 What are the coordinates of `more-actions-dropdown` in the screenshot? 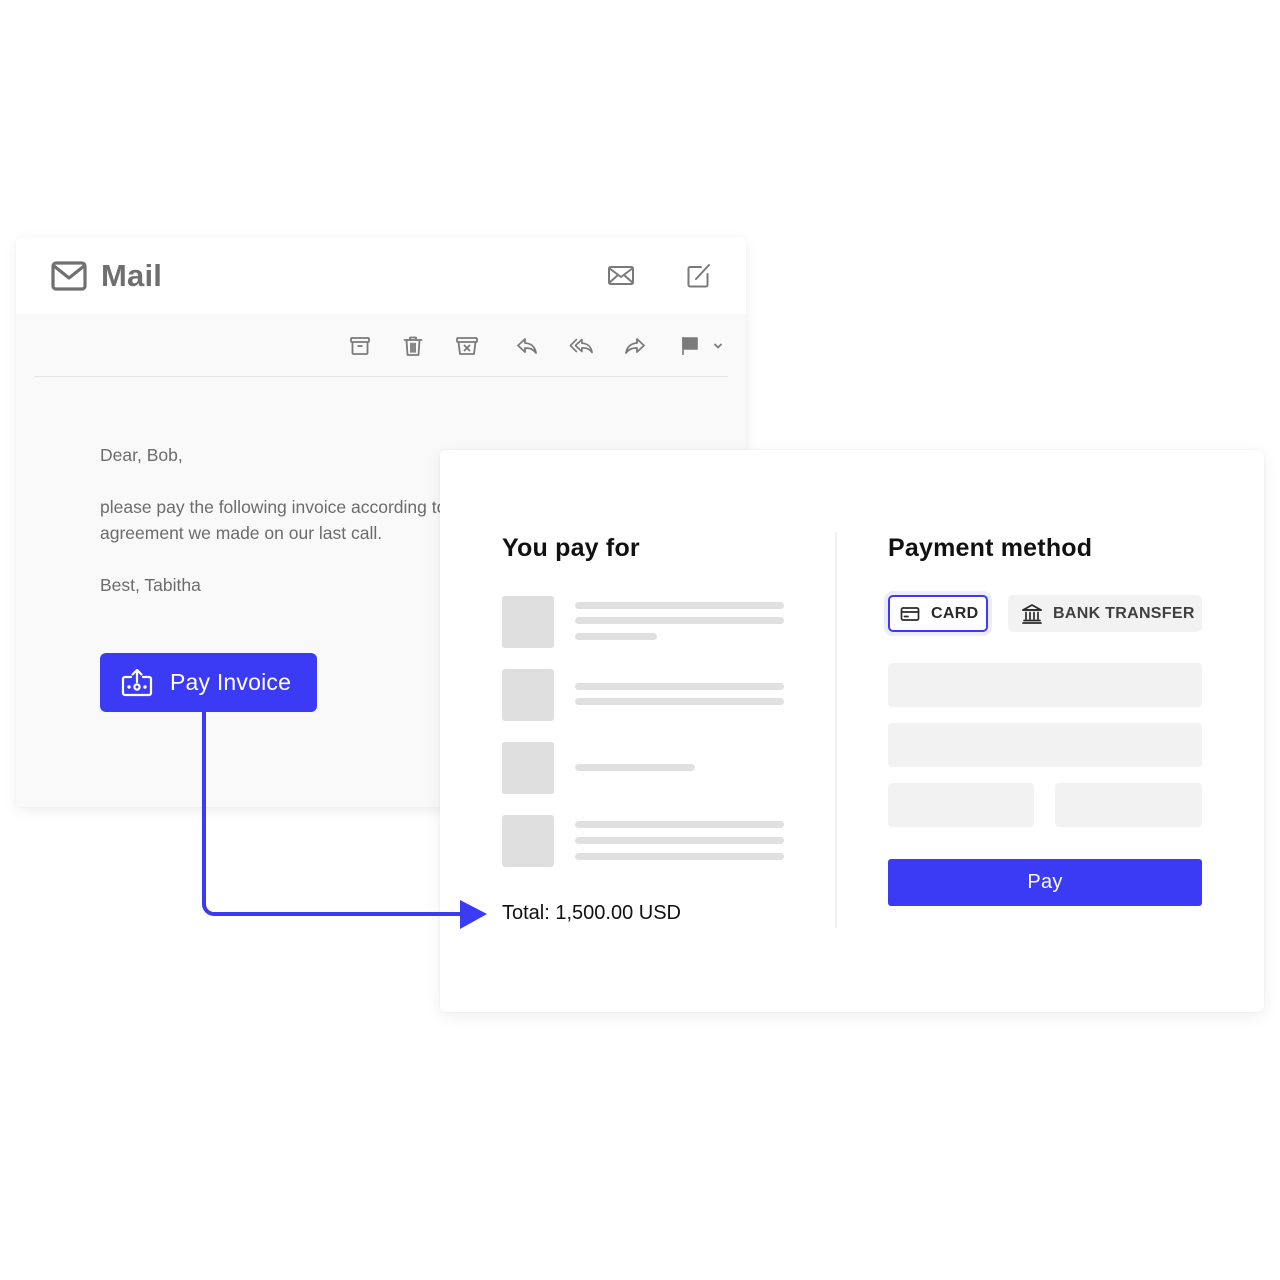 It's located at (718, 346).